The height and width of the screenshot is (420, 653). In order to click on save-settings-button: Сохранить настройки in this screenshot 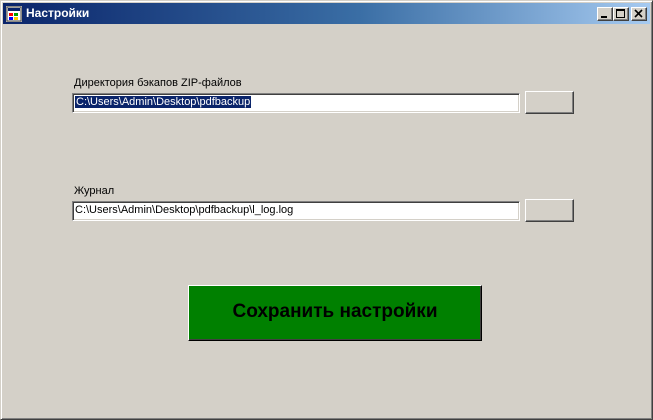, I will do `click(335, 313)`.